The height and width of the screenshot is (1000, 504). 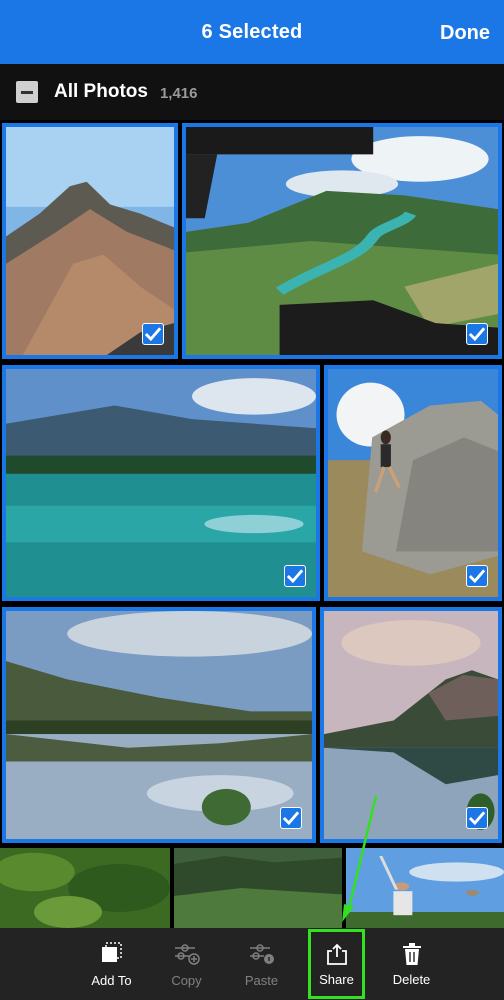 I want to click on photo-sunset-lake, so click(x=411, y=725).